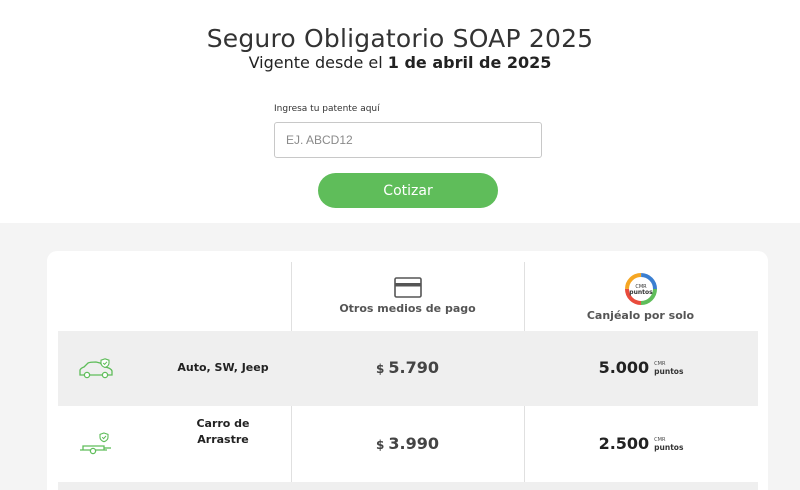  I want to click on points-amount: 5.000, so click(624, 367).